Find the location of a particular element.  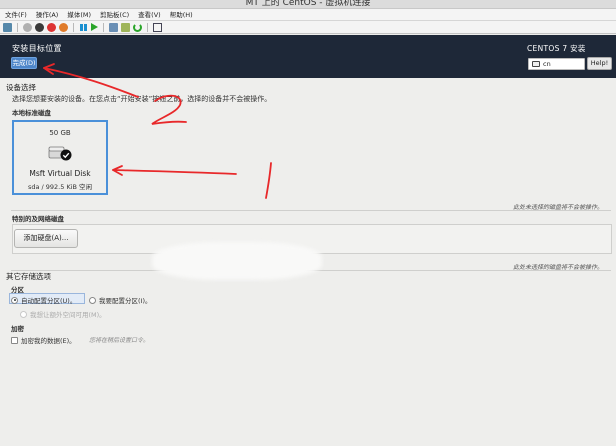

disk-name: Msft Virtual Disk is located at coordinates (60, 173).